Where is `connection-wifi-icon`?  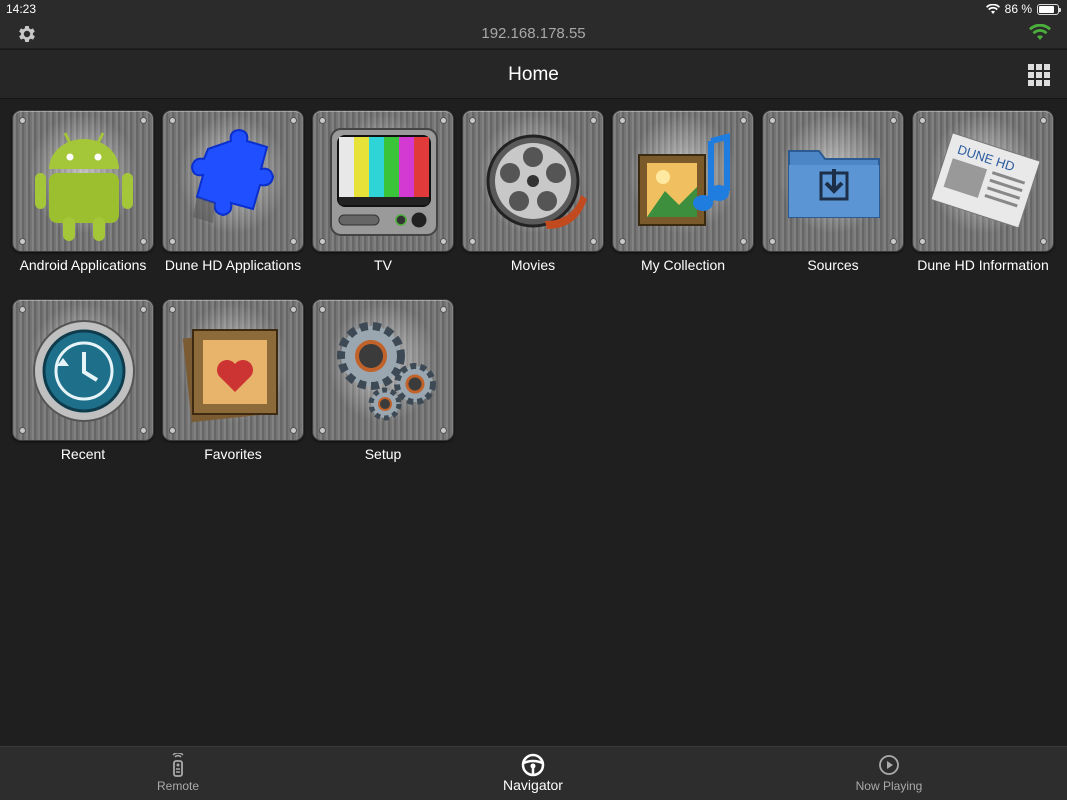 connection-wifi-icon is located at coordinates (1040, 33).